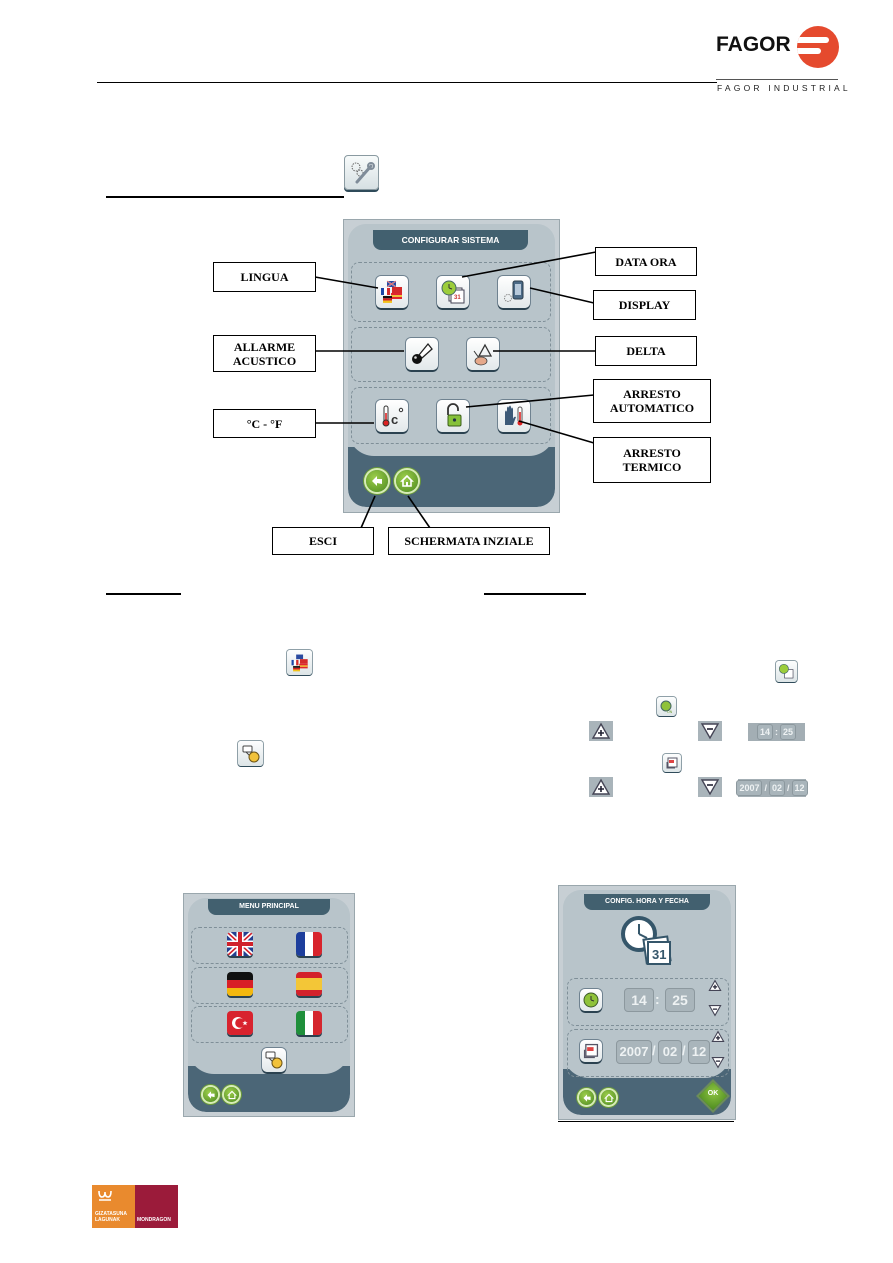 The height and width of the screenshot is (1263, 893). I want to click on menu-title: MENU PRINCIPAL, so click(269, 907).